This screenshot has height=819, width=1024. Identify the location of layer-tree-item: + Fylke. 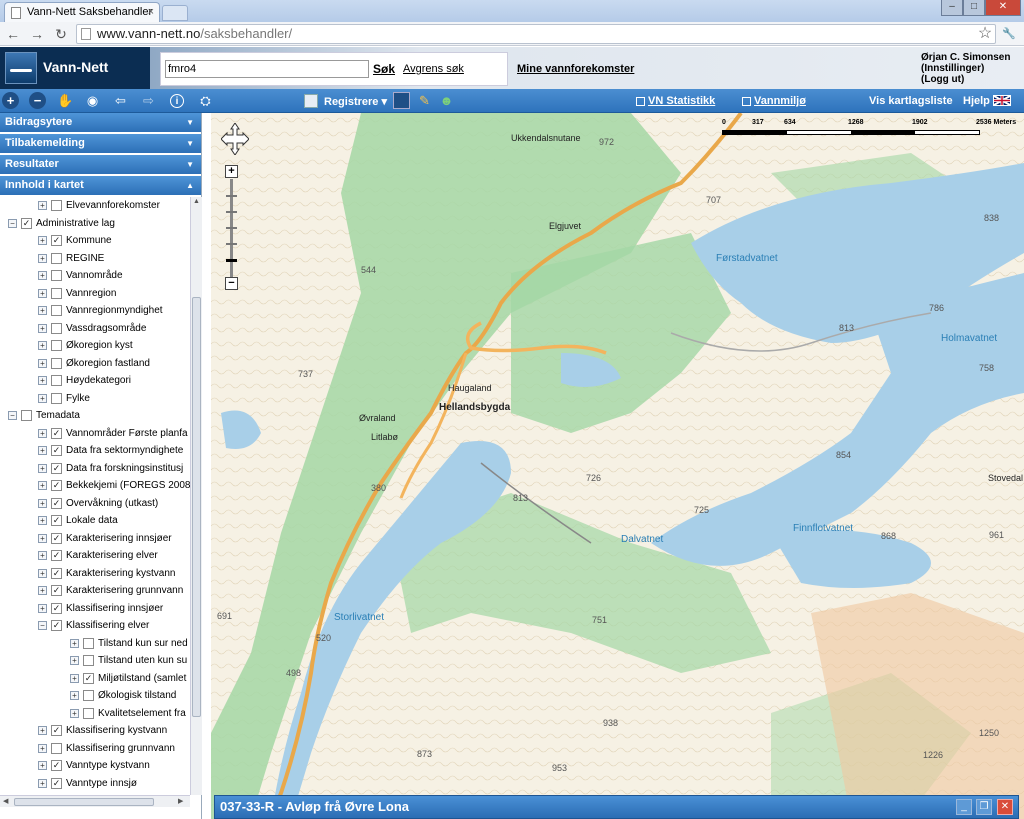
(95, 398).